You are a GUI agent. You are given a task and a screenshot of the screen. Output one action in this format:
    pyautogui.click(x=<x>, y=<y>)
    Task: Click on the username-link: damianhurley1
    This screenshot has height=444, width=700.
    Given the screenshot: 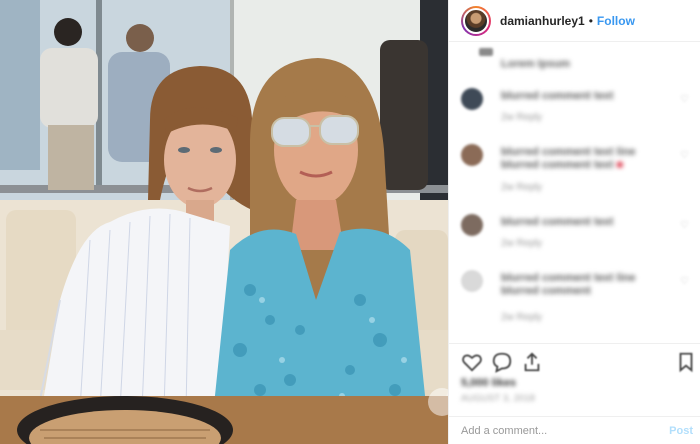 What is the action you would take?
    pyautogui.click(x=542, y=21)
    